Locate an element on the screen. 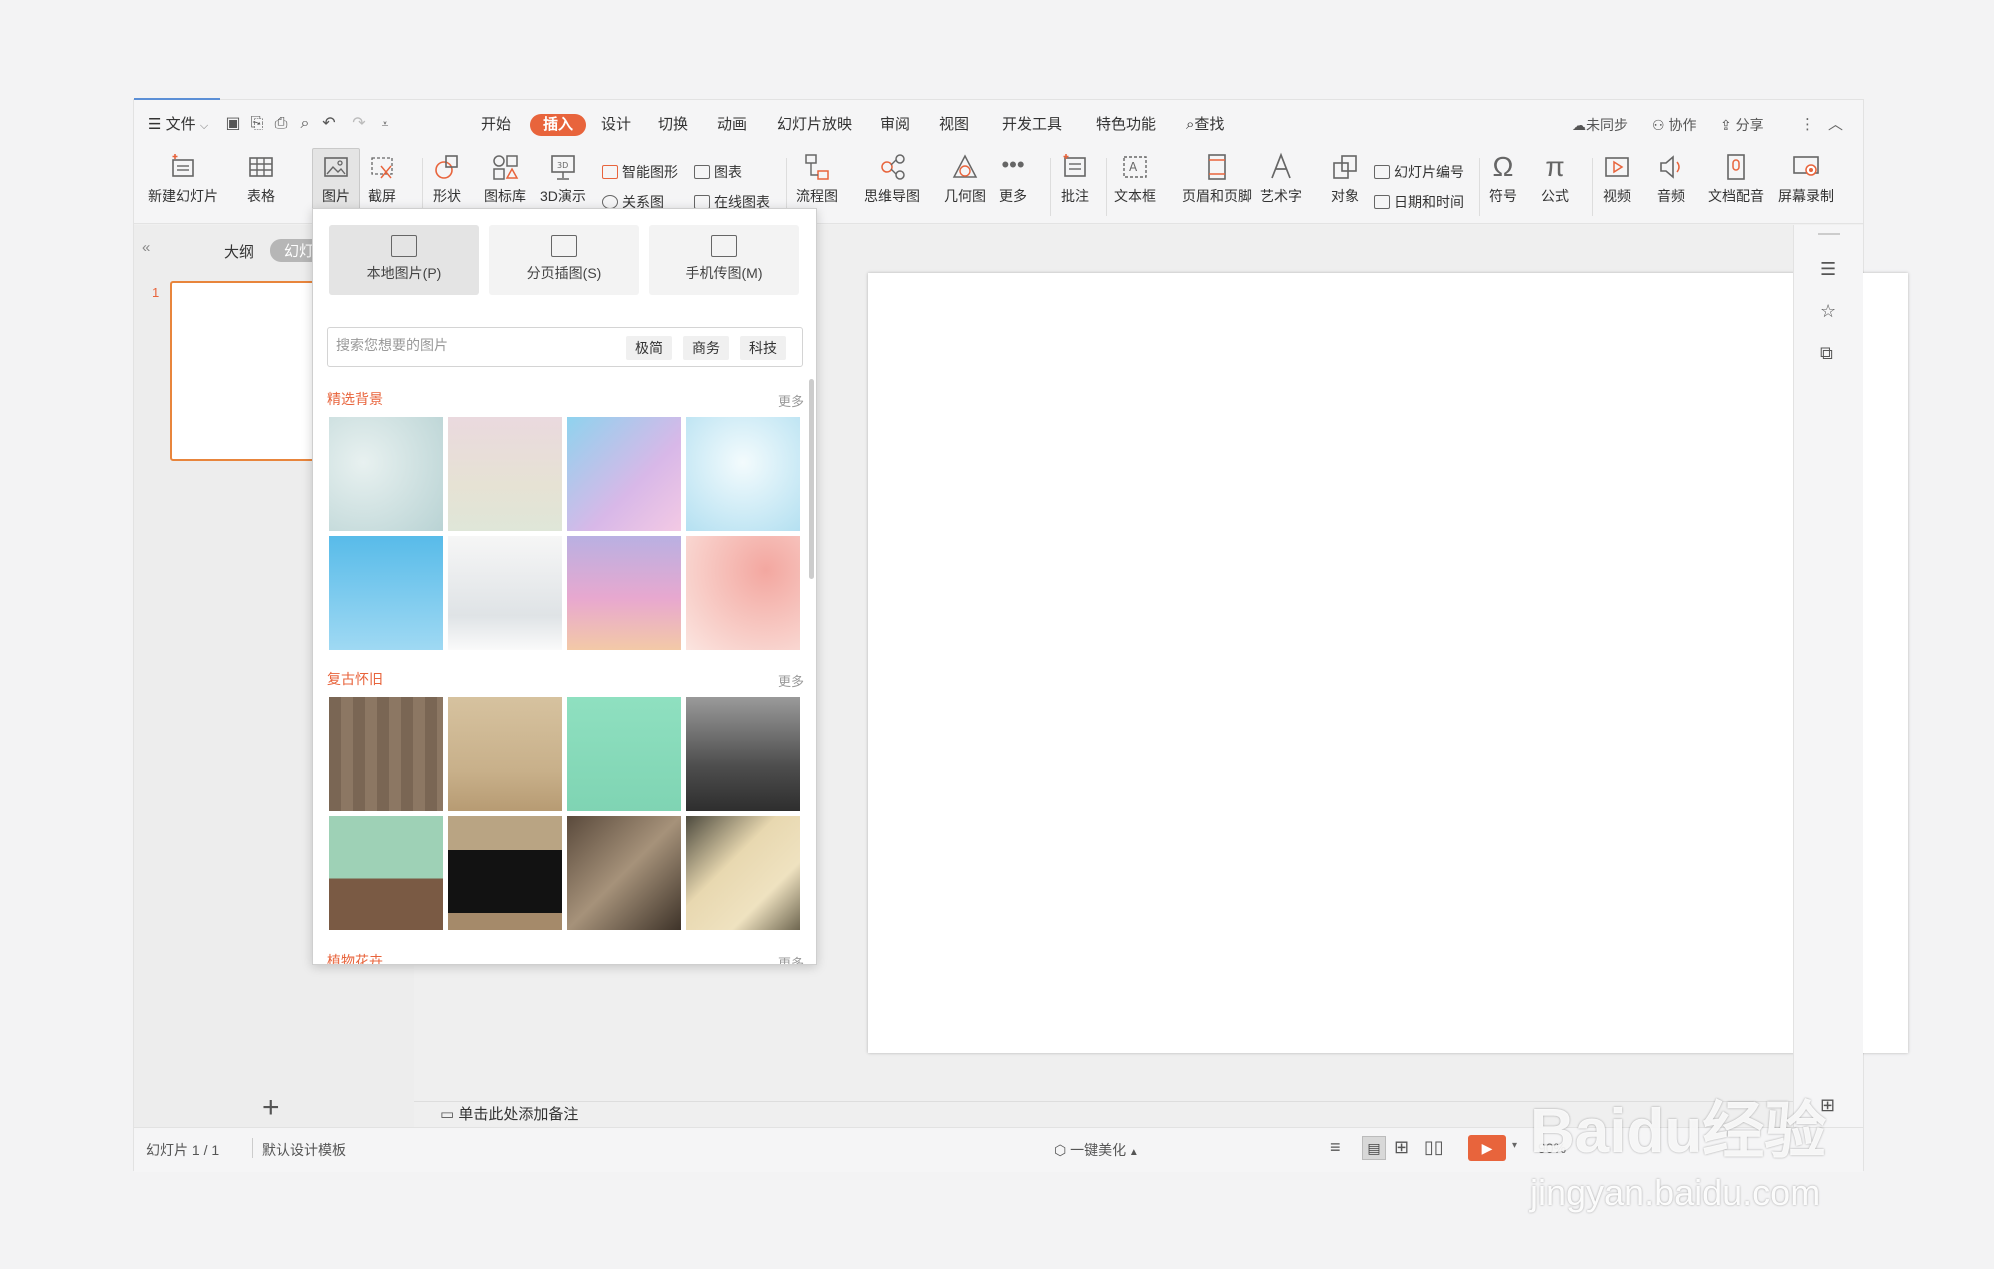  textbox-button: A 文本框 is located at coordinates (1135, 179).